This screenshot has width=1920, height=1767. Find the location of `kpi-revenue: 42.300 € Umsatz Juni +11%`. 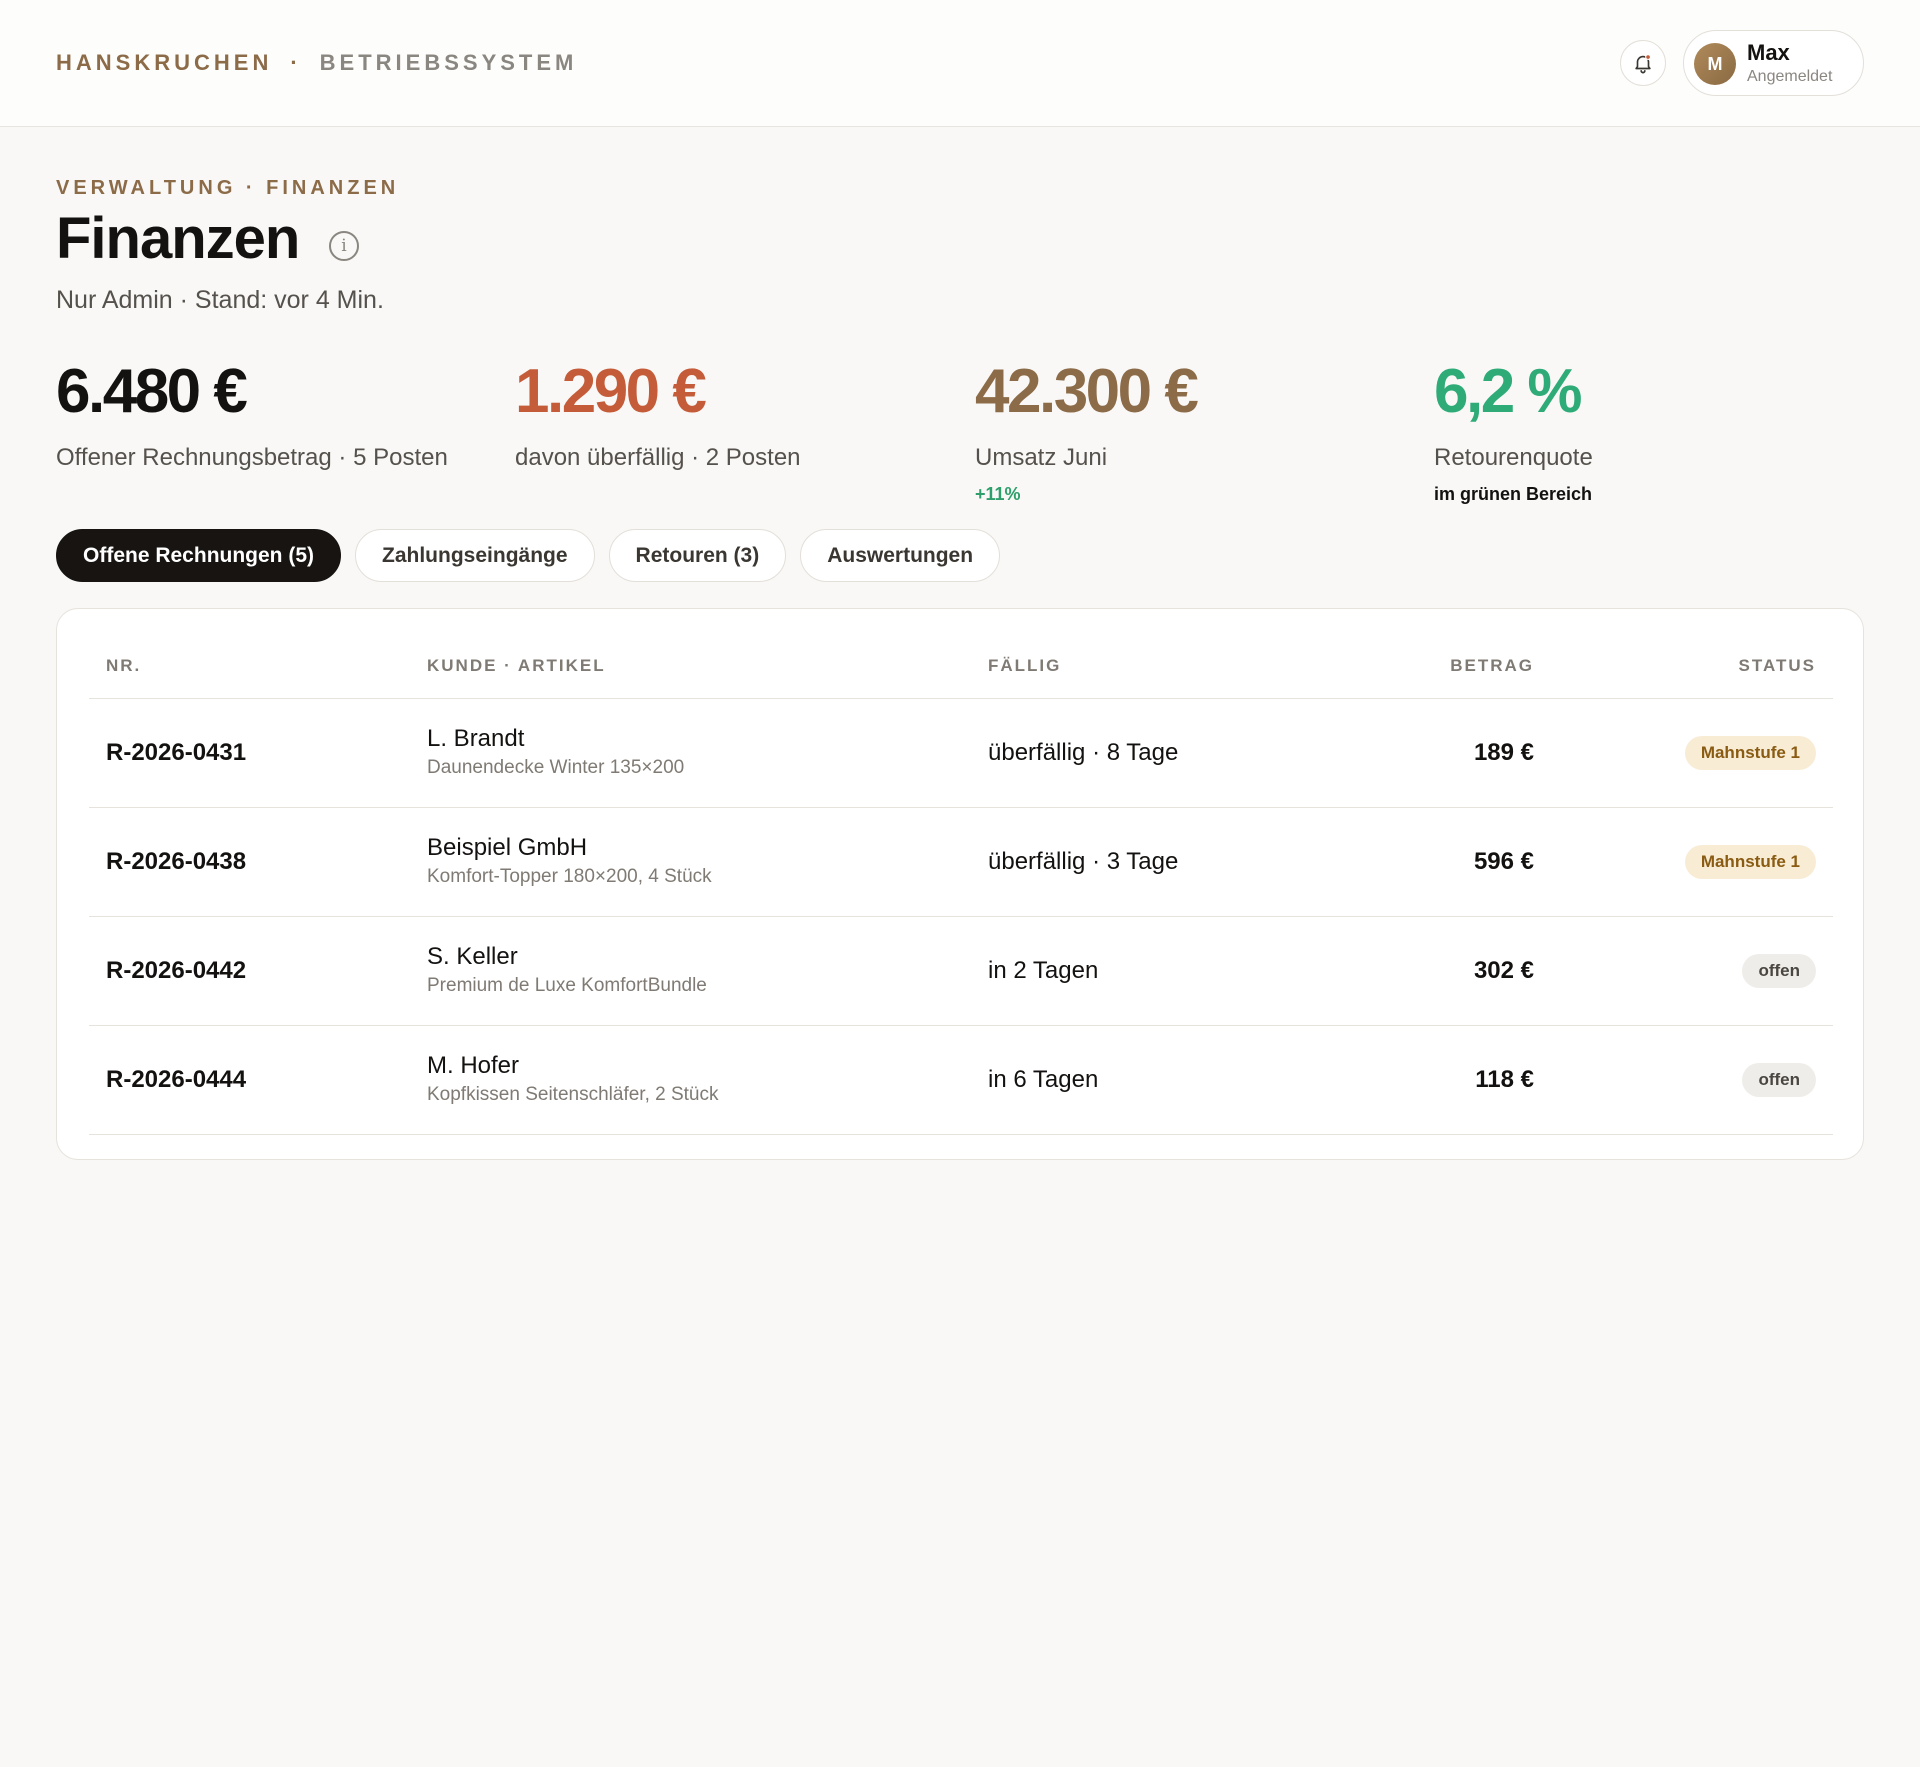

kpi-revenue: 42.300 € Umsatz Juni +11% is located at coordinates (1087, 430).